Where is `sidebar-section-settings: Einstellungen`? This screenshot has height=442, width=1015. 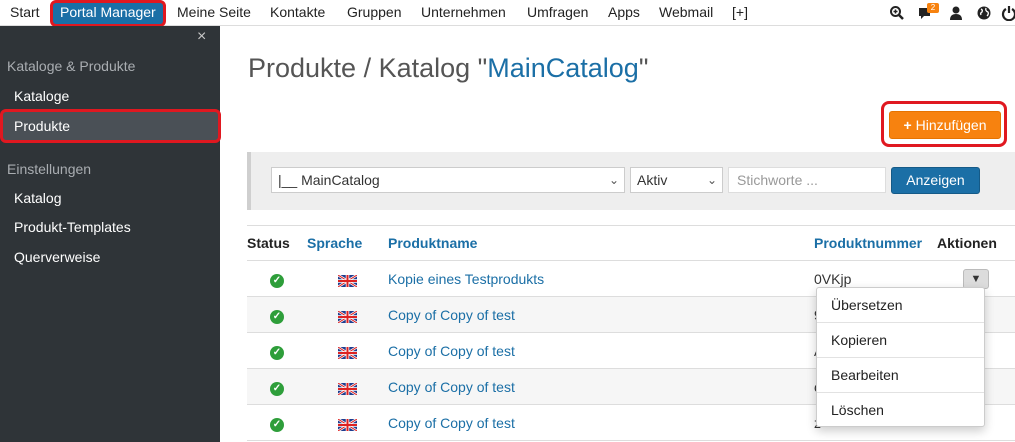 sidebar-section-settings: Einstellungen is located at coordinates (49, 169).